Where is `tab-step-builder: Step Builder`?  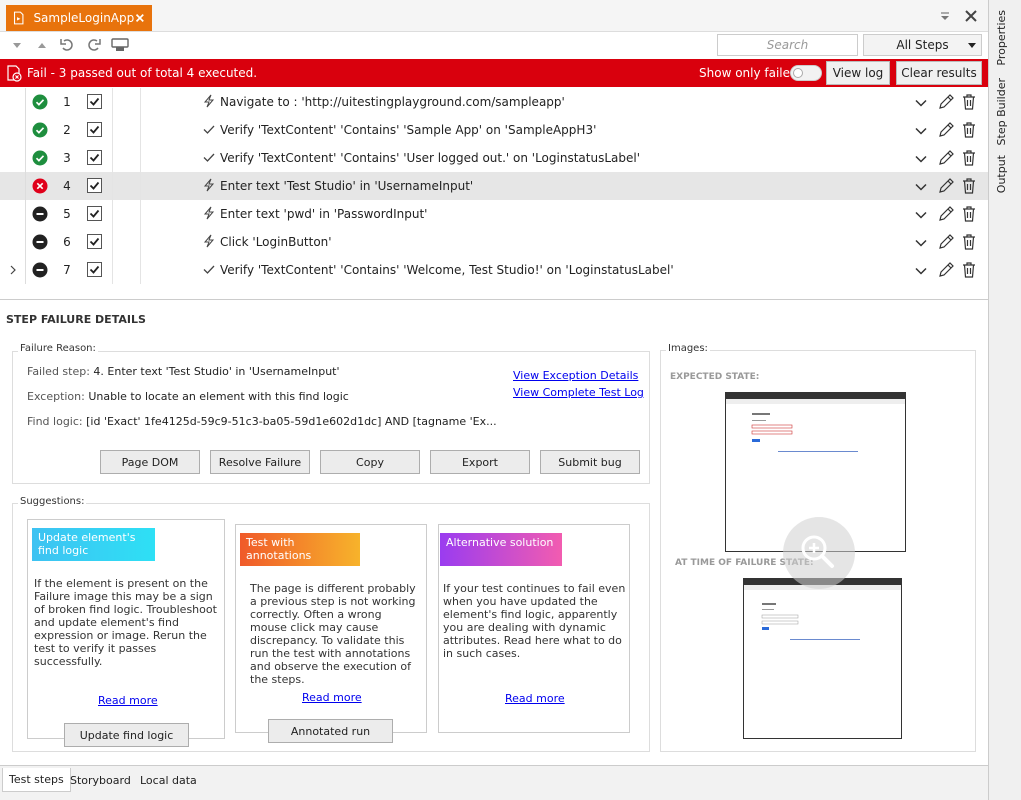
tab-step-builder: Step Builder is located at coordinates (1001, 111).